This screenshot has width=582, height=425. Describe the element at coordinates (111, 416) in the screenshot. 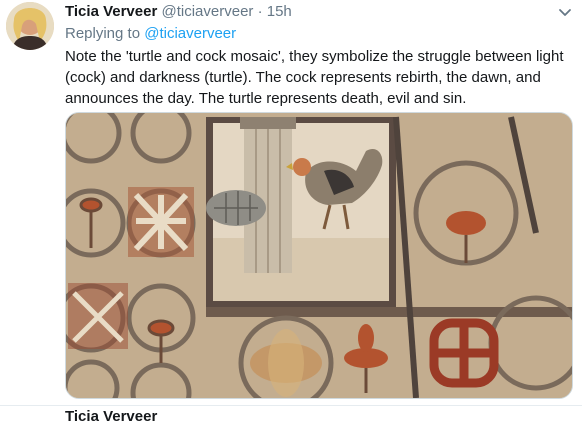

I see `next-tweet-author: Ticia Verveer` at that location.